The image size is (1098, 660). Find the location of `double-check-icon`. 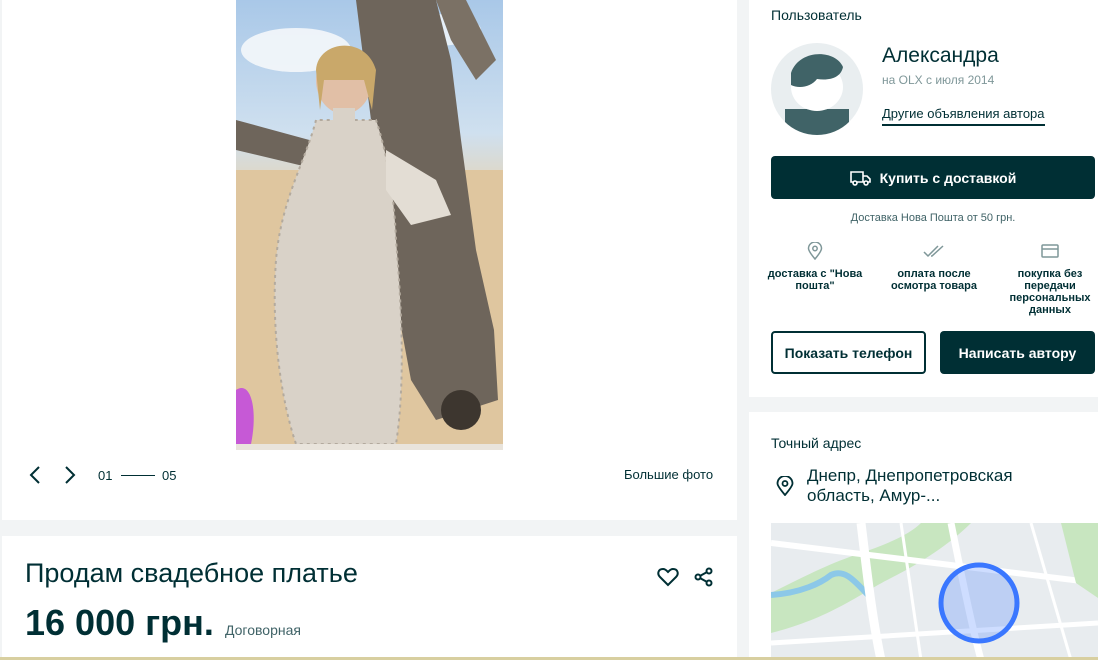

double-check-icon is located at coordinates (933, 251).